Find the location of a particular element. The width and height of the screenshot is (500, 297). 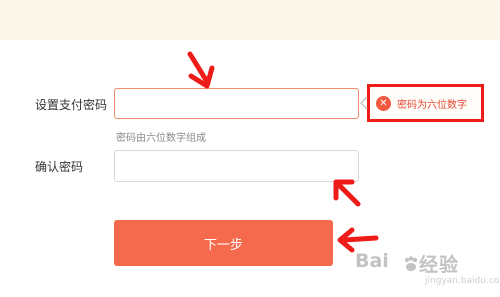

tooltip-pointer is located at coordinates (363, 103).